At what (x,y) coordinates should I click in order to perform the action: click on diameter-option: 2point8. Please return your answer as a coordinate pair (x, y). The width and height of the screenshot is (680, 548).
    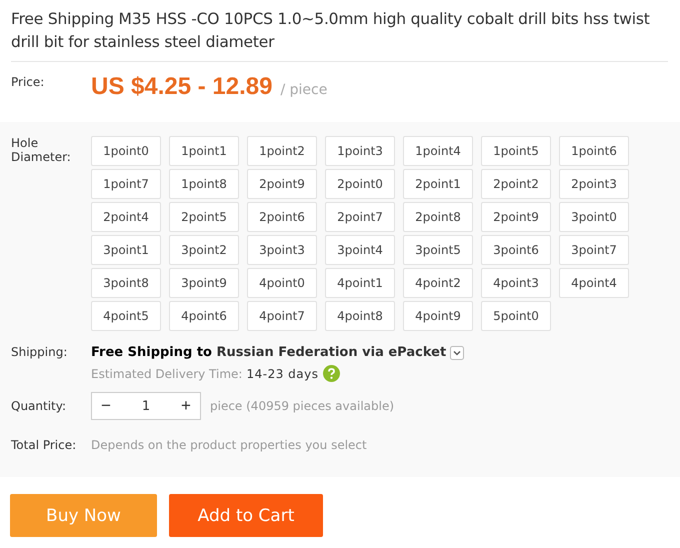
    Looking at the image, I should click on (438, 217).